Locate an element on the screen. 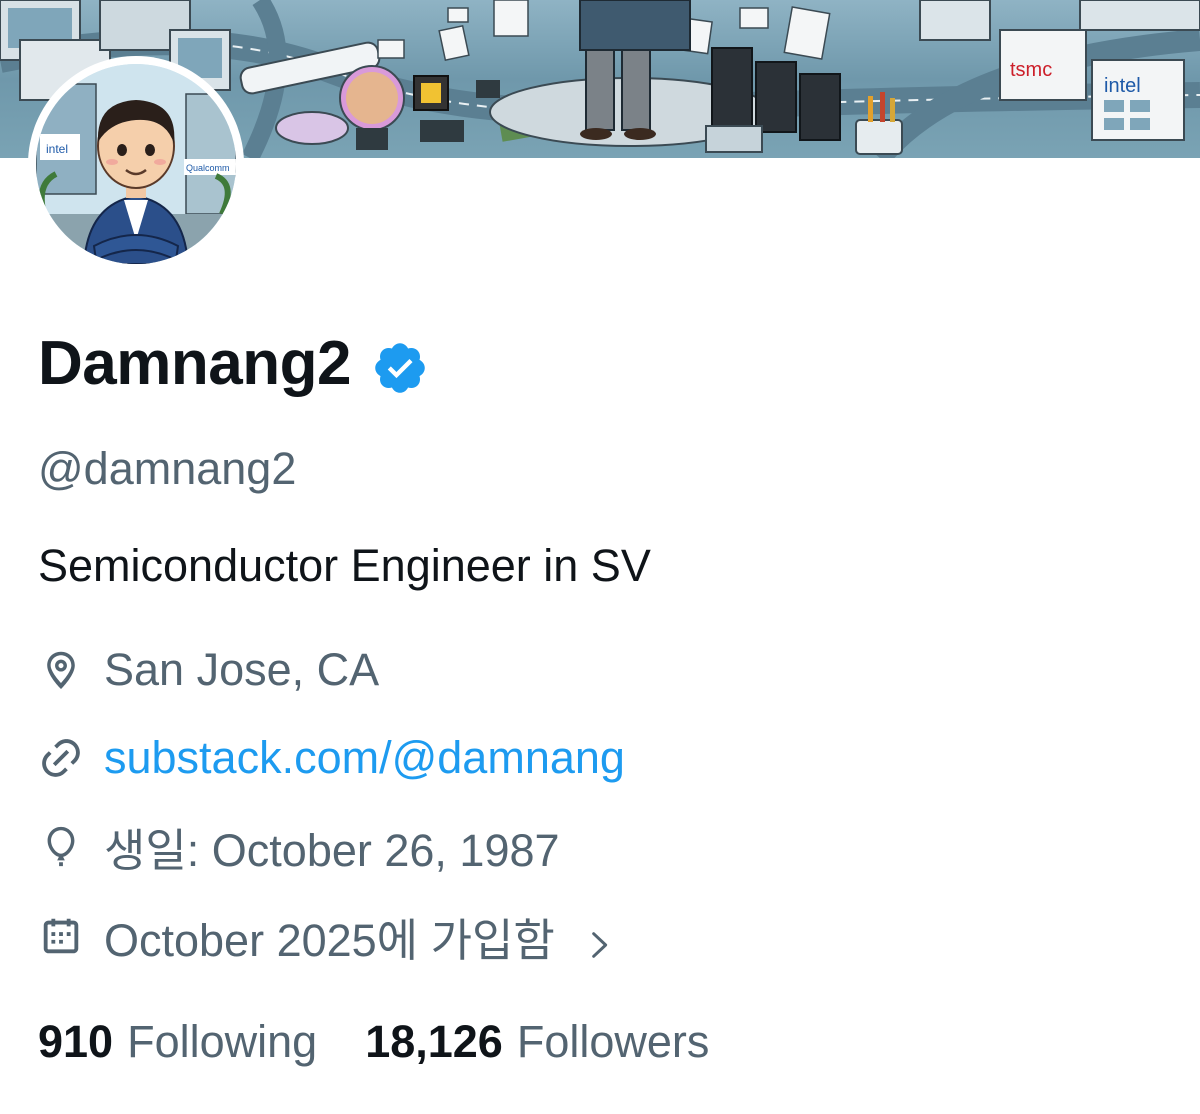  avatar-image: intel Qualcomm is located at coordinates (136, 164).